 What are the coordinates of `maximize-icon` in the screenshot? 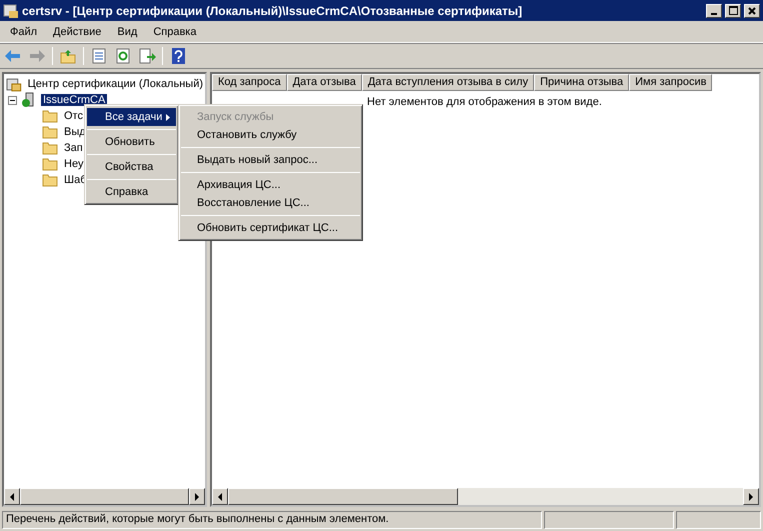 It's located at (733, 10).